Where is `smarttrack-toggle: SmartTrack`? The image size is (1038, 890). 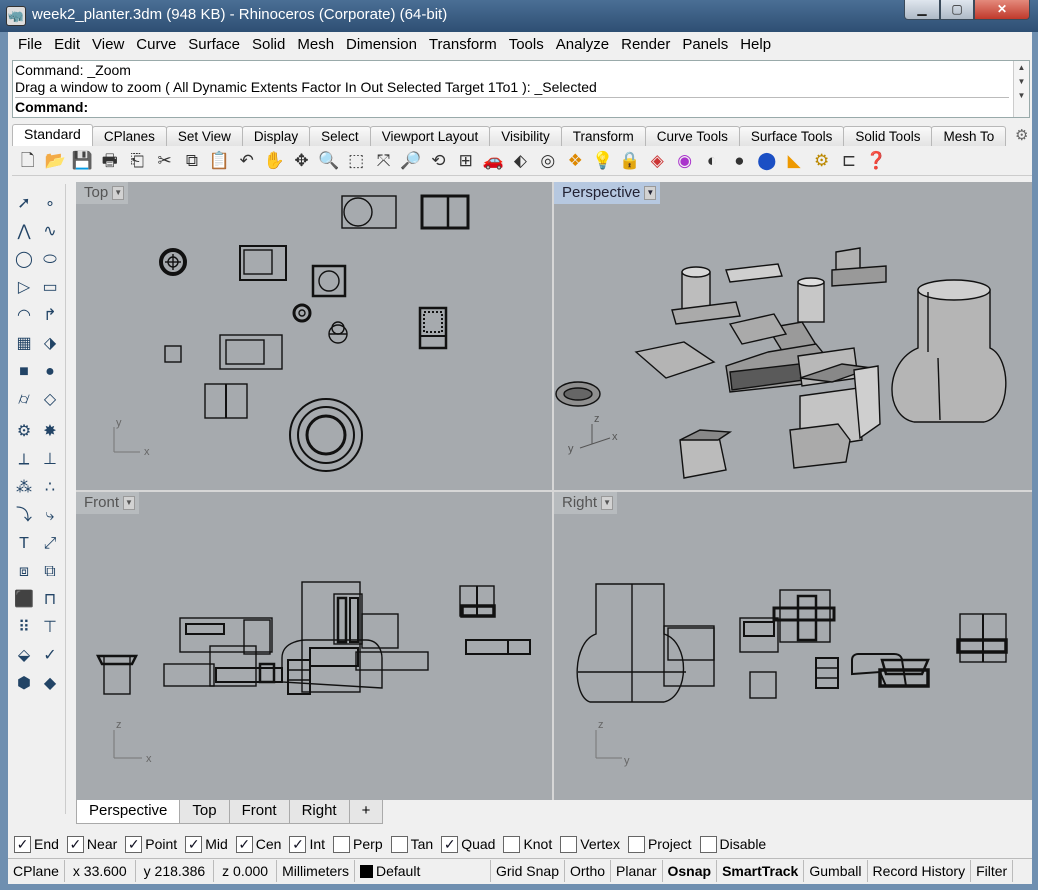
smarttrack-toggle: SmartTrack is located at coordinates (761, 870).